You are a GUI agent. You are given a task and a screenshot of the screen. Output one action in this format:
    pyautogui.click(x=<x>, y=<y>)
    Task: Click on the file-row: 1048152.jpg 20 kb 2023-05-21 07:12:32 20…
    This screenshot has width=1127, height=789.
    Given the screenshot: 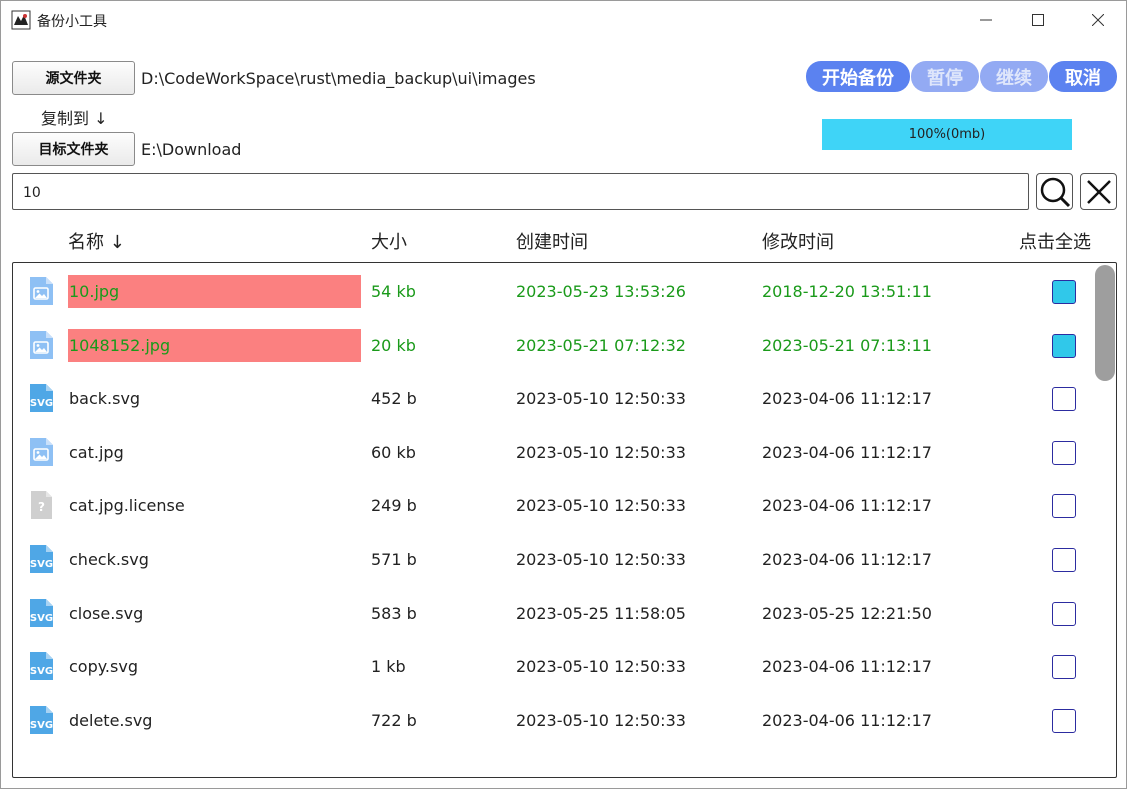 What is the action you would take?
    pyautogui.click(x=553, y=345)
    